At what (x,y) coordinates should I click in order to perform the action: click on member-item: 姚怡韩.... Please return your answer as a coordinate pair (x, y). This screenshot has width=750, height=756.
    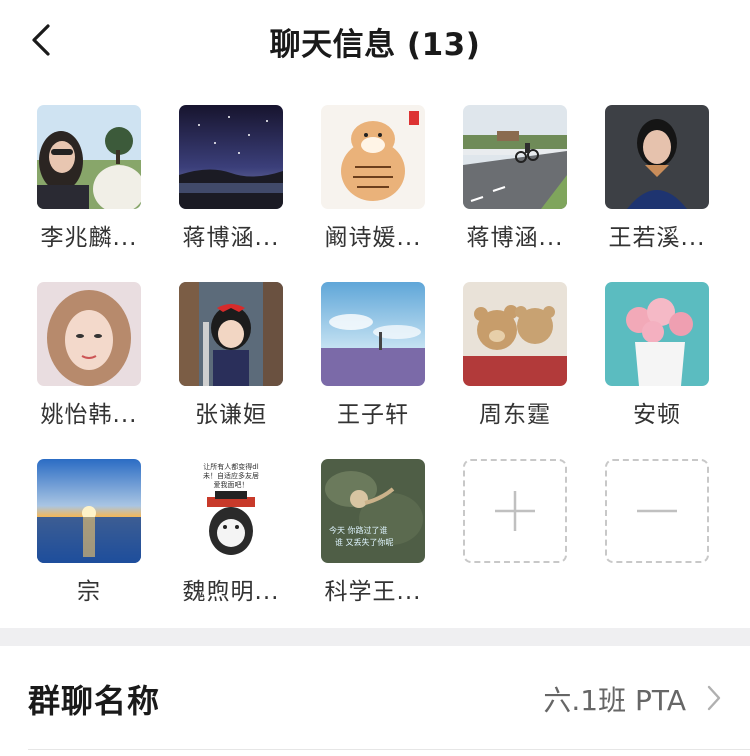
    Looking at the image, I should click on (89, 355).